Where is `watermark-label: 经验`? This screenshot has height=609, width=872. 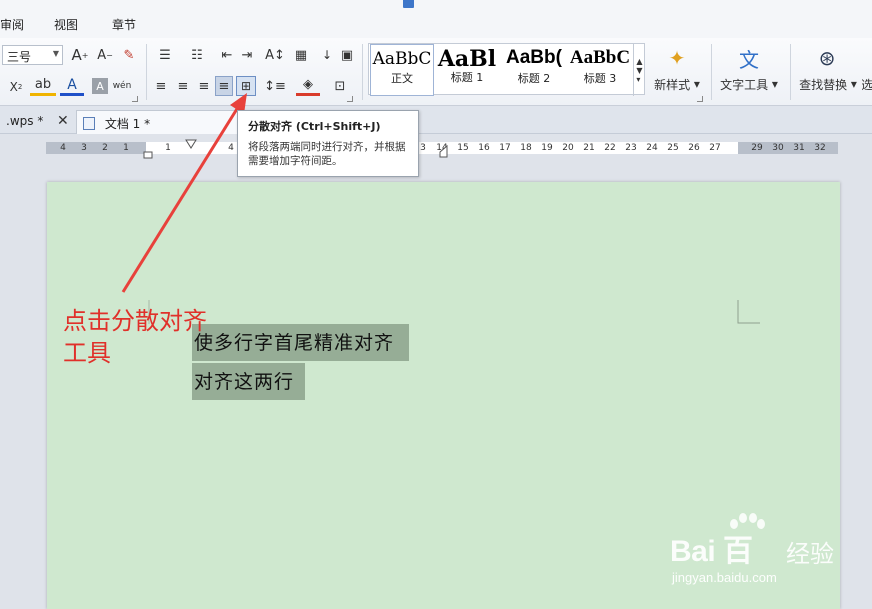 watermark-label: 经验 is located at coordinates (810, 554).